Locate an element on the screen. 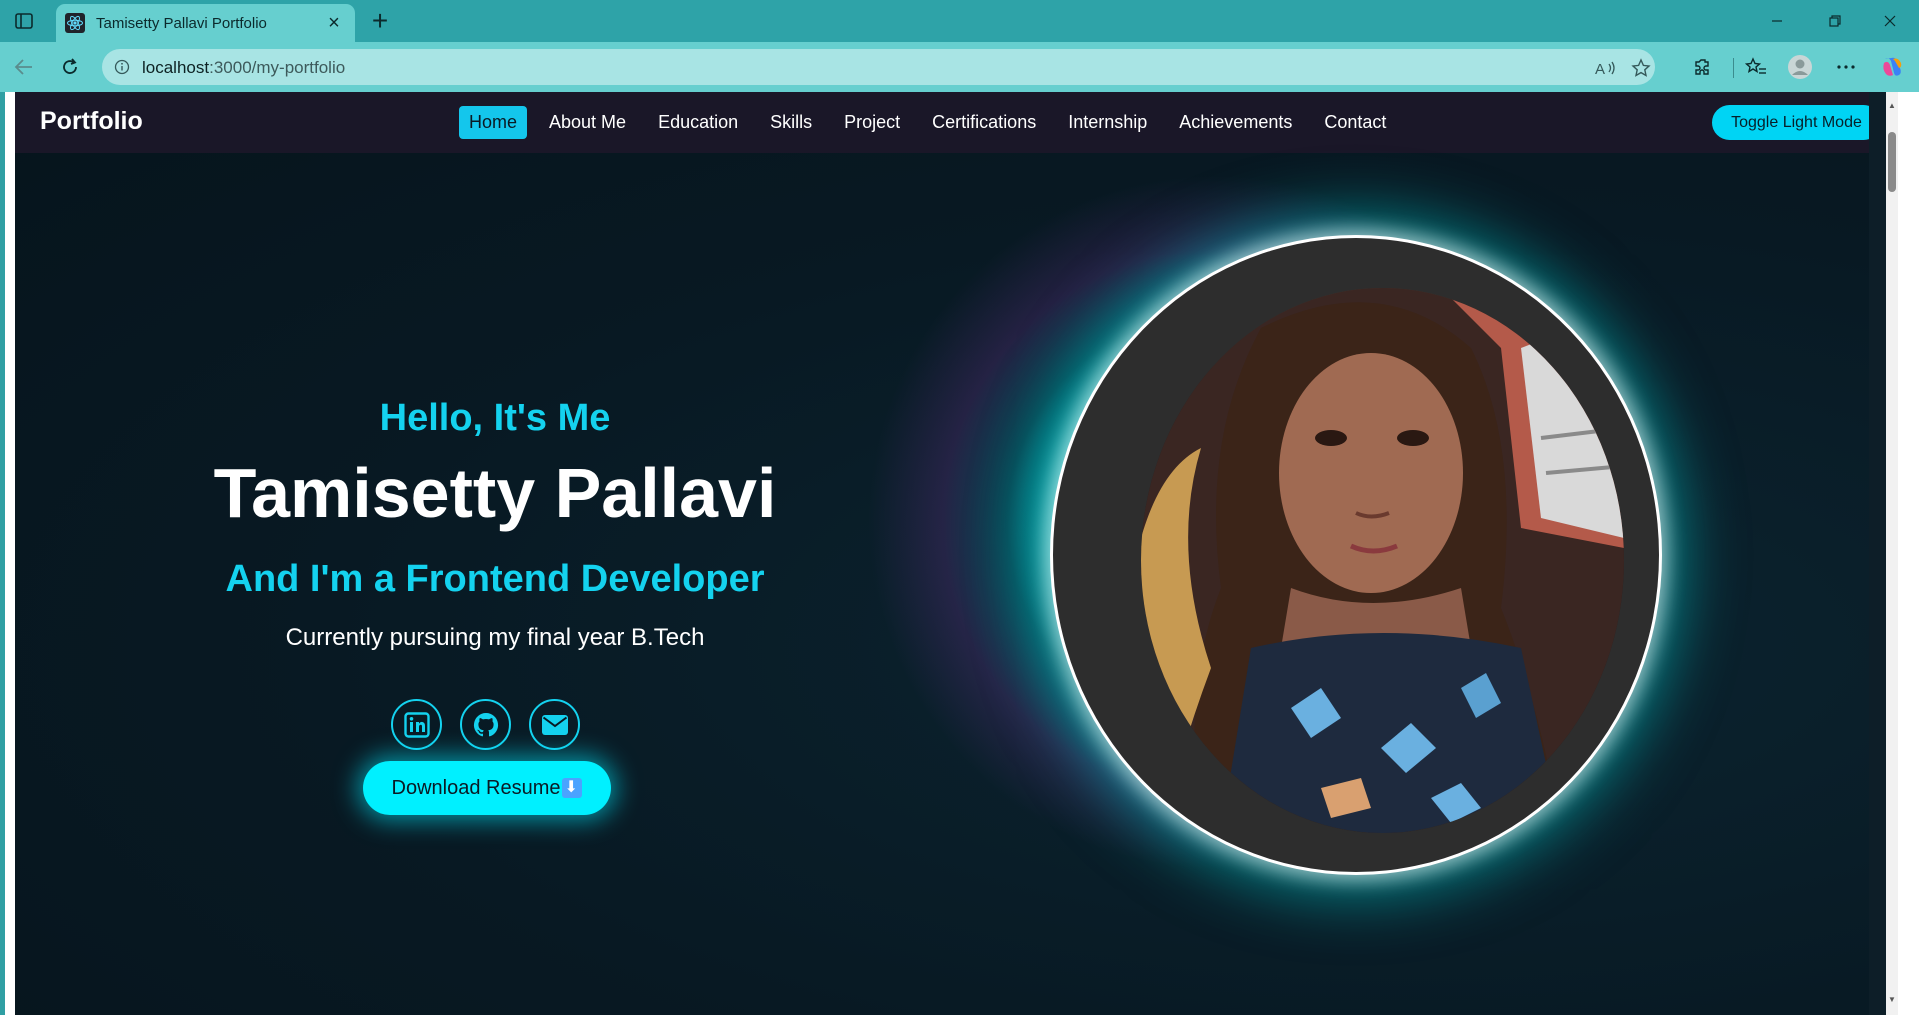 The width and height of the screenshot is (1919, 1015). scroll-down-icon: ▼ is located at coordinates (1892, 999).